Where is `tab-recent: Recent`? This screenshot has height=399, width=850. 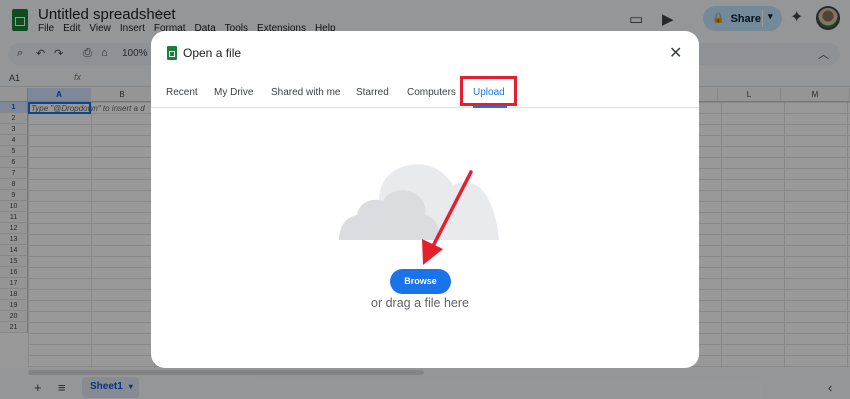 tab-recent: Recent is located at coordinates (182, 92).